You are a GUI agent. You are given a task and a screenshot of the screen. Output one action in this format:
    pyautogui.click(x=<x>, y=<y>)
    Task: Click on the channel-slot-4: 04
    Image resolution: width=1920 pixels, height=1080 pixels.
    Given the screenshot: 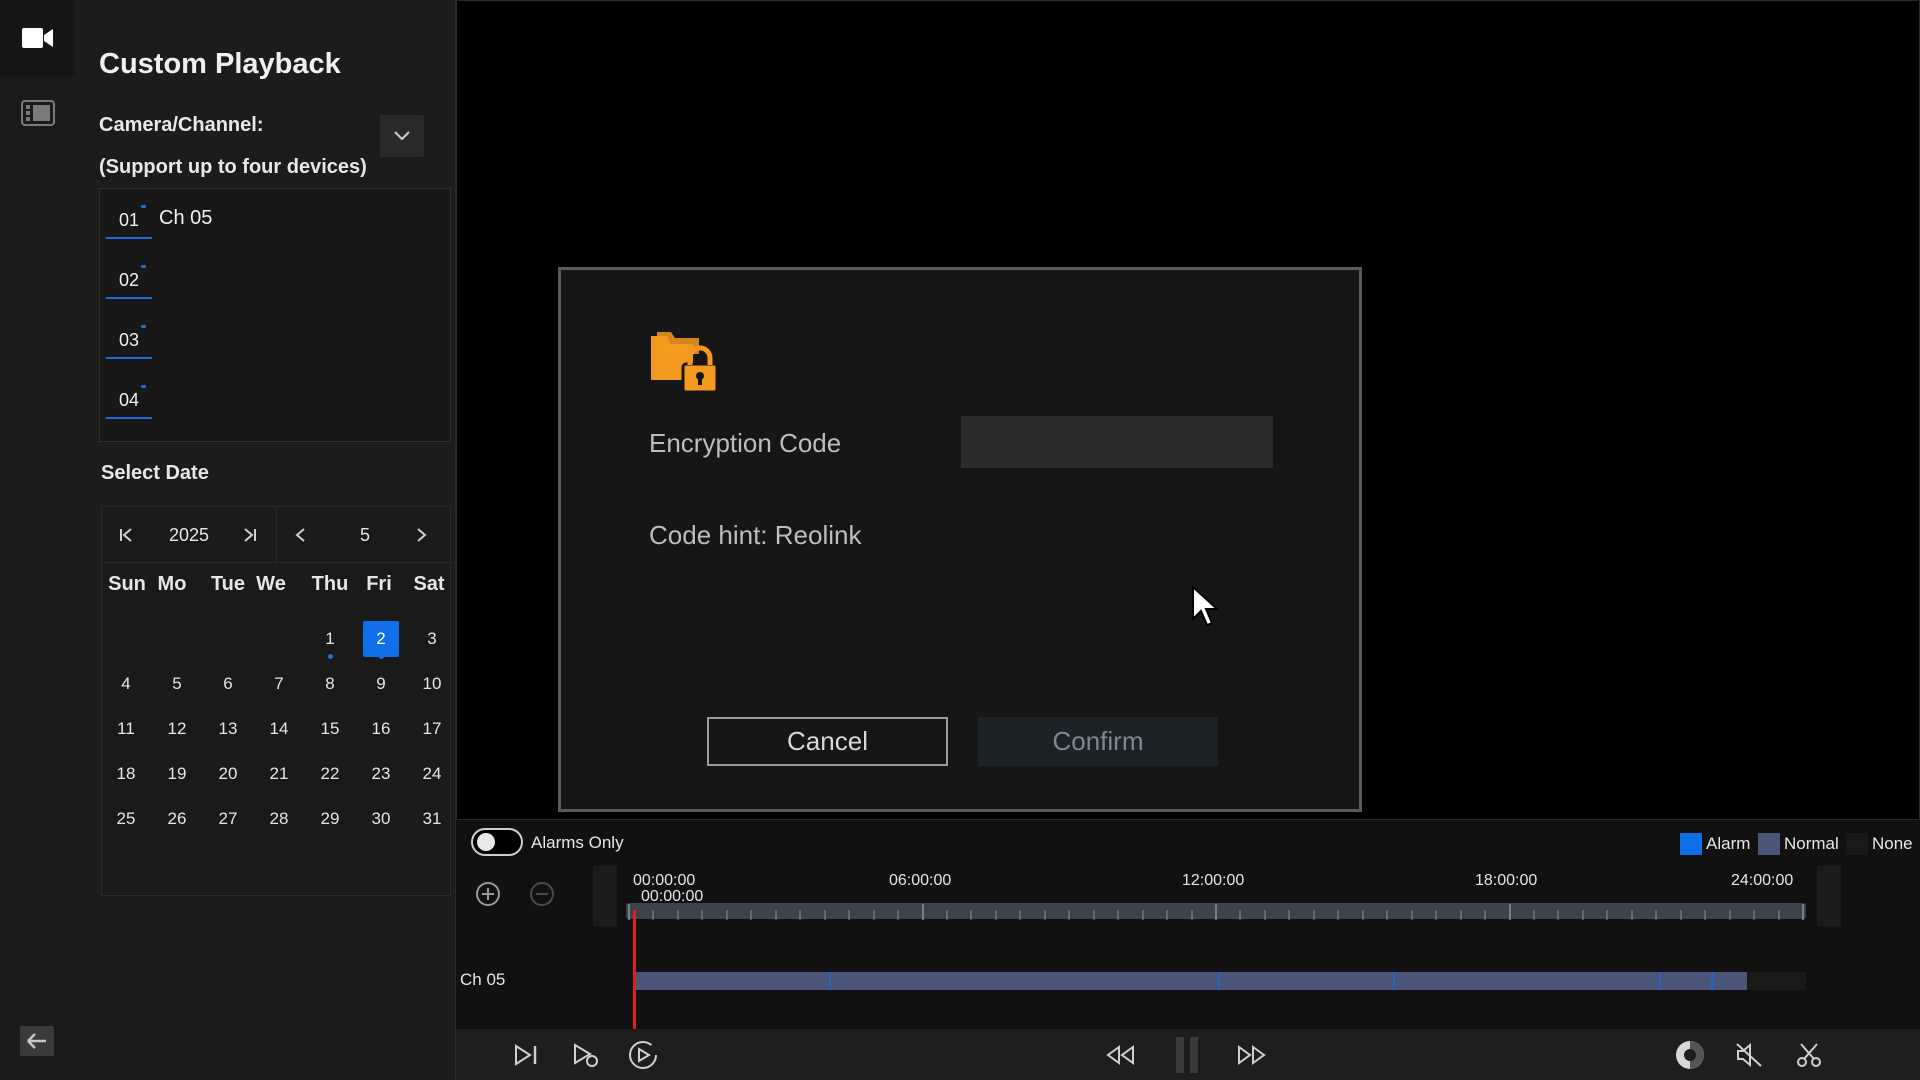 What is the action you would take?
    pyautogui.click(x=129, y=401)
    